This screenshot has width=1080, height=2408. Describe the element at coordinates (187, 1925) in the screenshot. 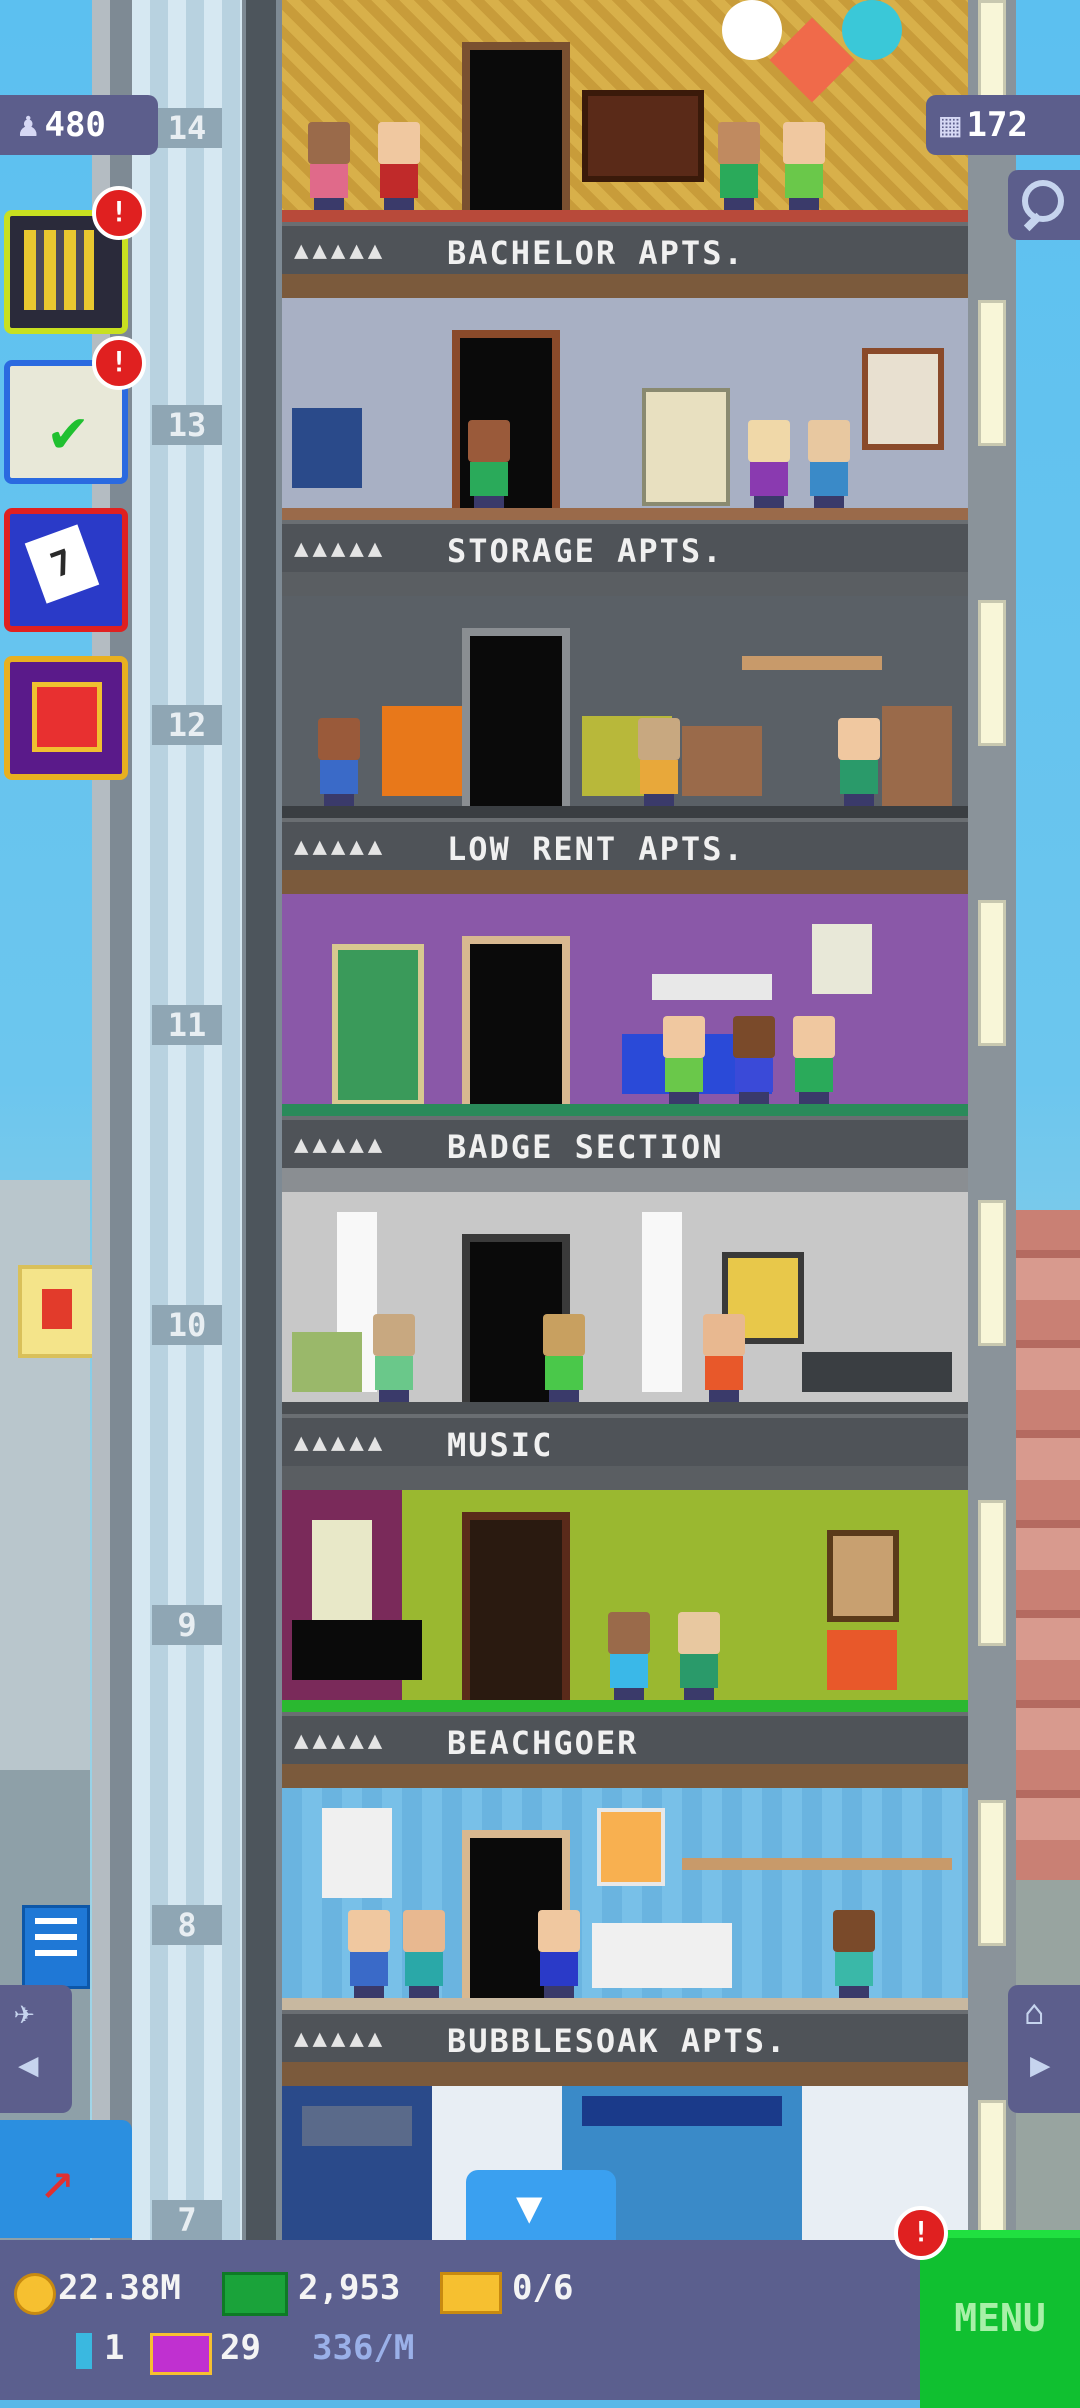

I see `floor-number-8: 8` at that location.